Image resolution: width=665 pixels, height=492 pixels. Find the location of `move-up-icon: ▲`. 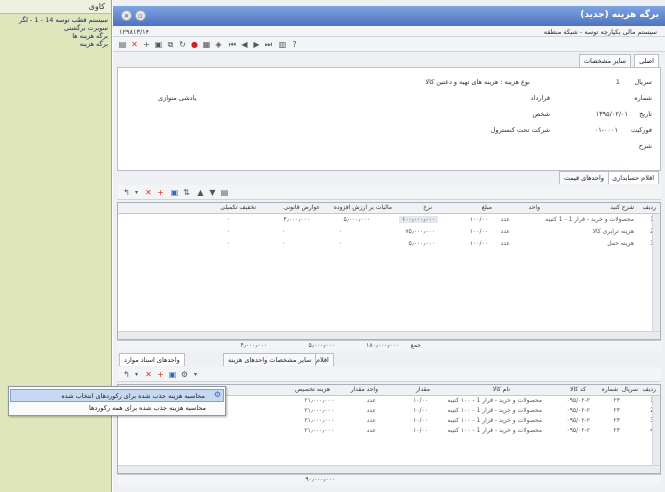

move-up-icon: ▲ is located at coordinates (200, 192).